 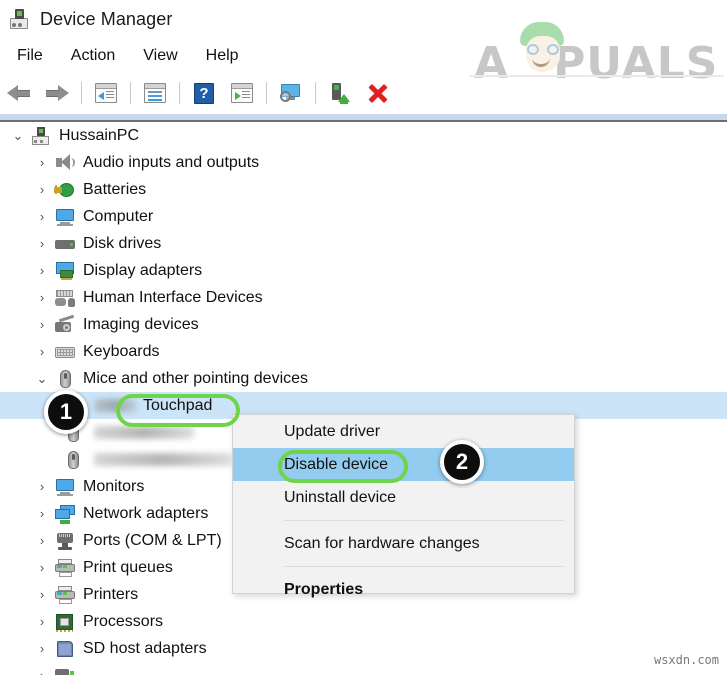 I want to click on tree-item-disk-drives: › Disk drives, so click(x=363, y=243).